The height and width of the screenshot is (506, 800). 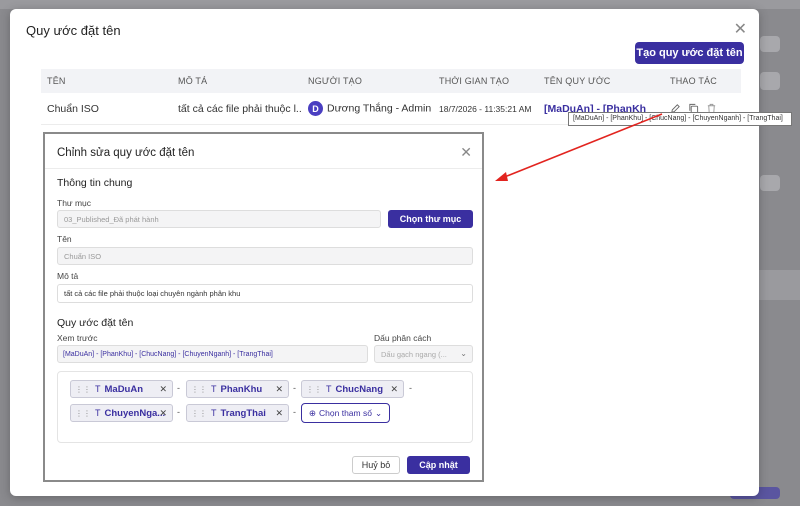 I want to click on avatar: D, so click(x=315, y=108).